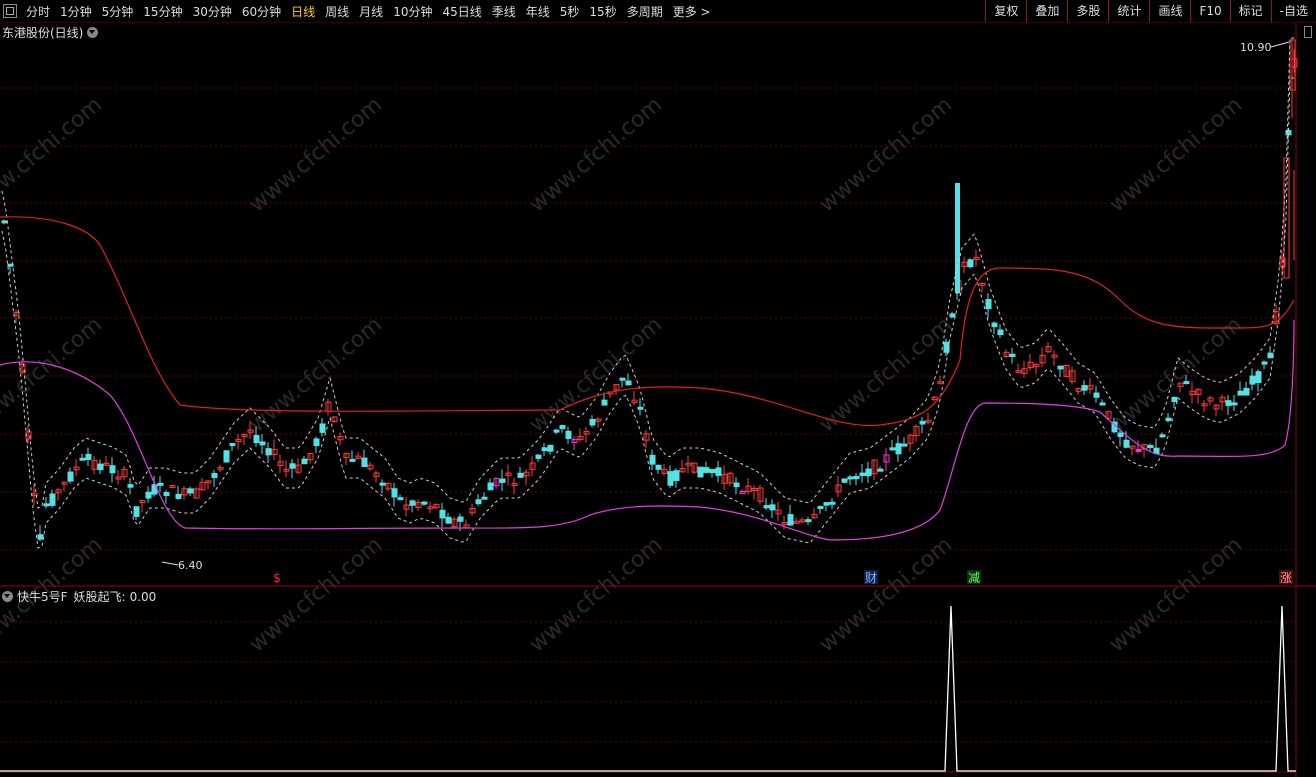 Image resolution: width=1316 pixels, height=777 pixels. Describe the element at coordinates (10, 11) in the screenshot. I see `window-restore-icon` at that location.